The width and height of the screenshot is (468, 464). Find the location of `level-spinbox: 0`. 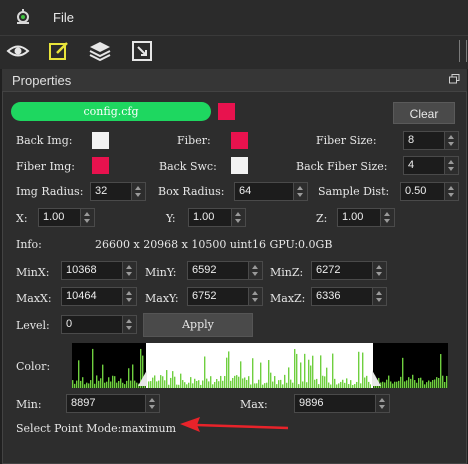

level-spinbox: 0 is located at coordinates (99, 324).